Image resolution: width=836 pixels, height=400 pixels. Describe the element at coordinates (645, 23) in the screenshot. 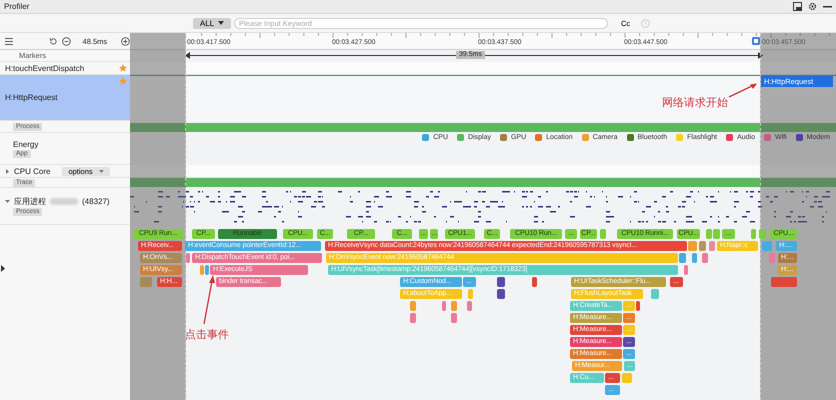

I see `info-icon` at that location.